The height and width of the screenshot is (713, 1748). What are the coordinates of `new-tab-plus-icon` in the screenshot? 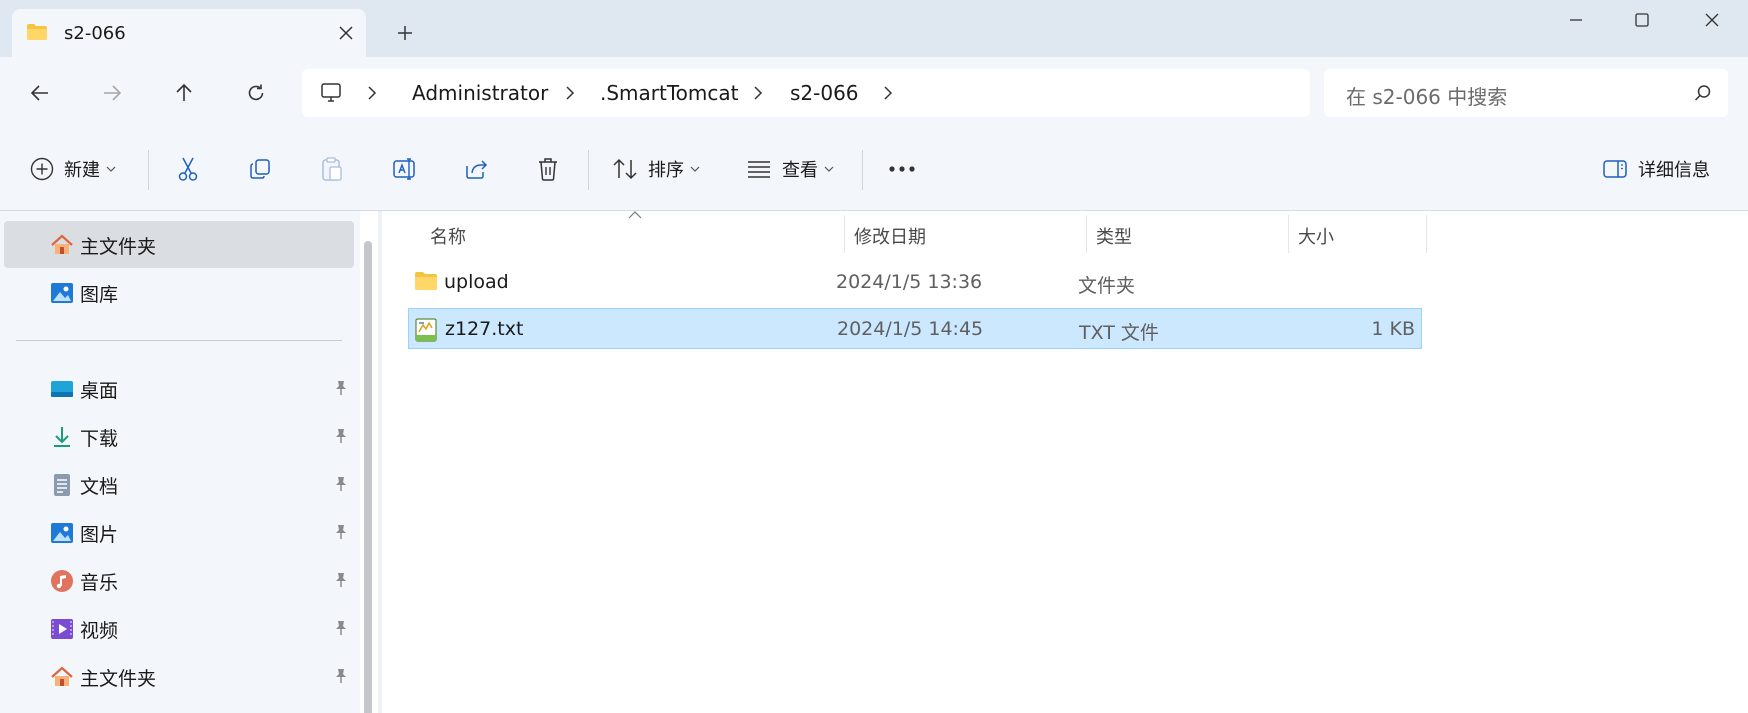 It's located at (405, 33).